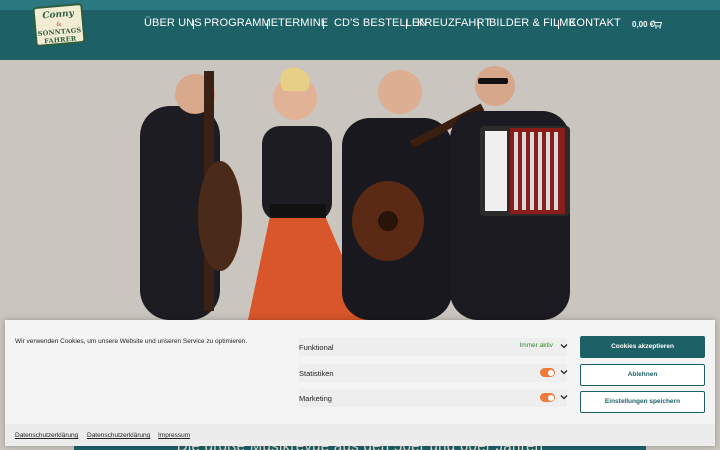 The image size is (720, 450). I want to click on nav-item-termine: TERMINE, so click(303, 23).